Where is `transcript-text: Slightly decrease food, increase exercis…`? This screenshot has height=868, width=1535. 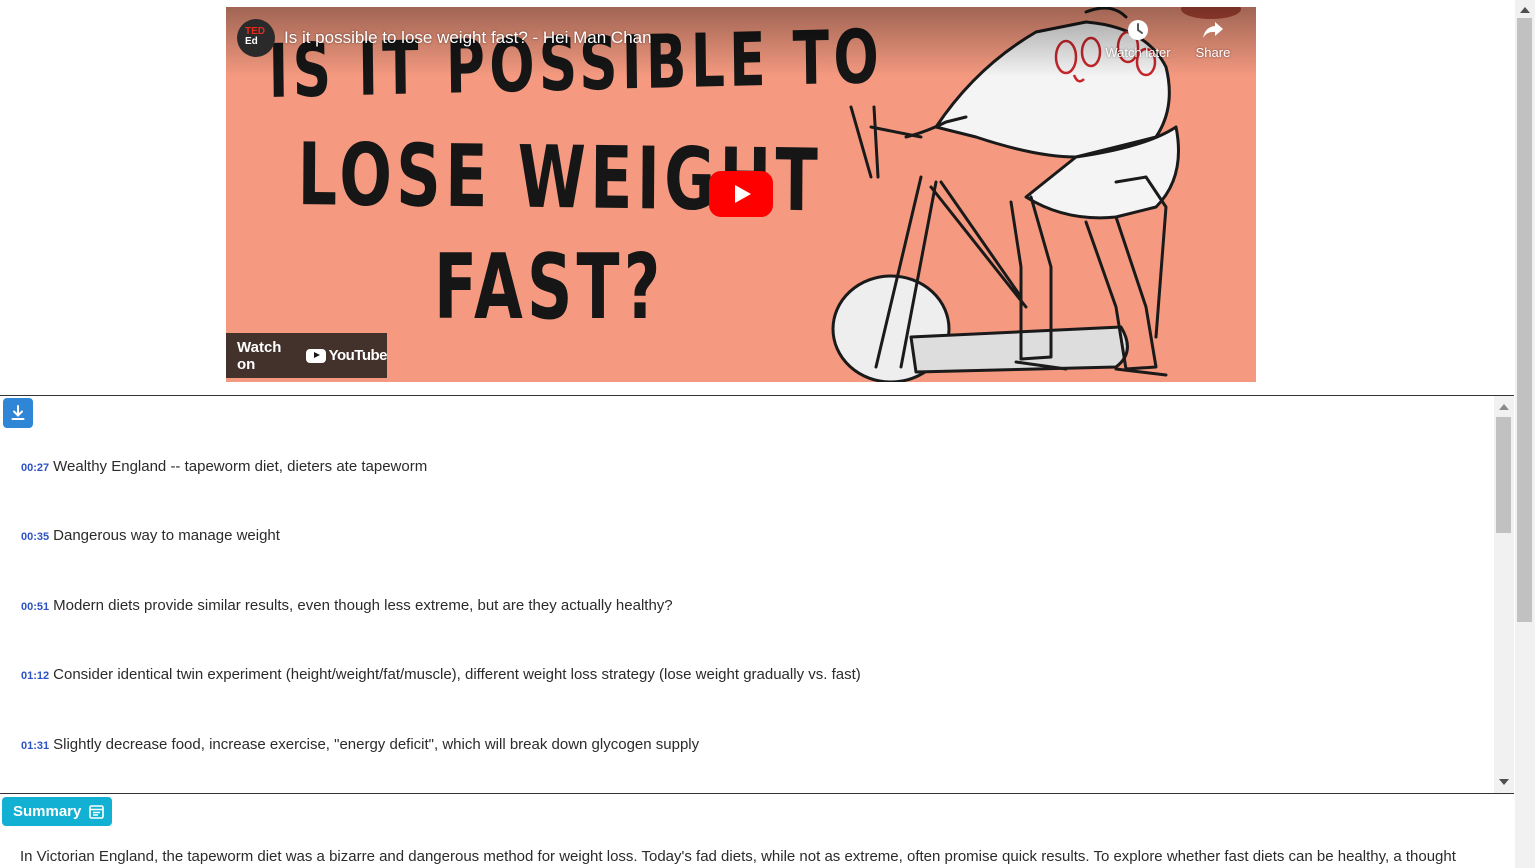
transcript-text: Slightly decrease food, increase exercis… is located at coordinates (376, 744).